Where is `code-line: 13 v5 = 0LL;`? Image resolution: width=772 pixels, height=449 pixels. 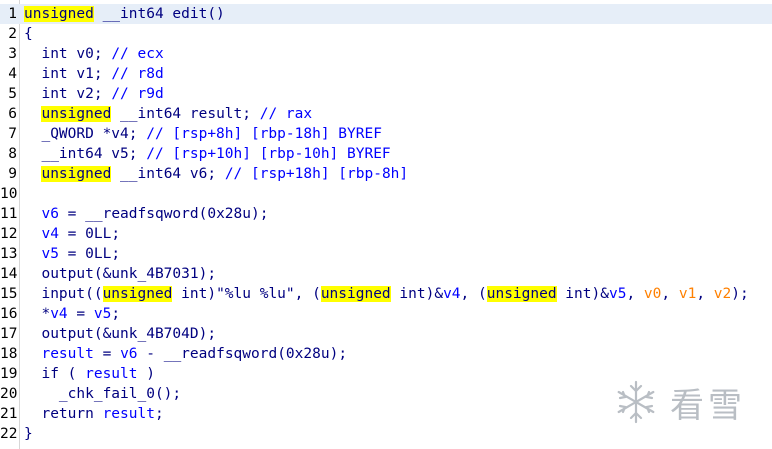 code-line: 13 v5 = 0LL; is located at coordinates (386, 254).